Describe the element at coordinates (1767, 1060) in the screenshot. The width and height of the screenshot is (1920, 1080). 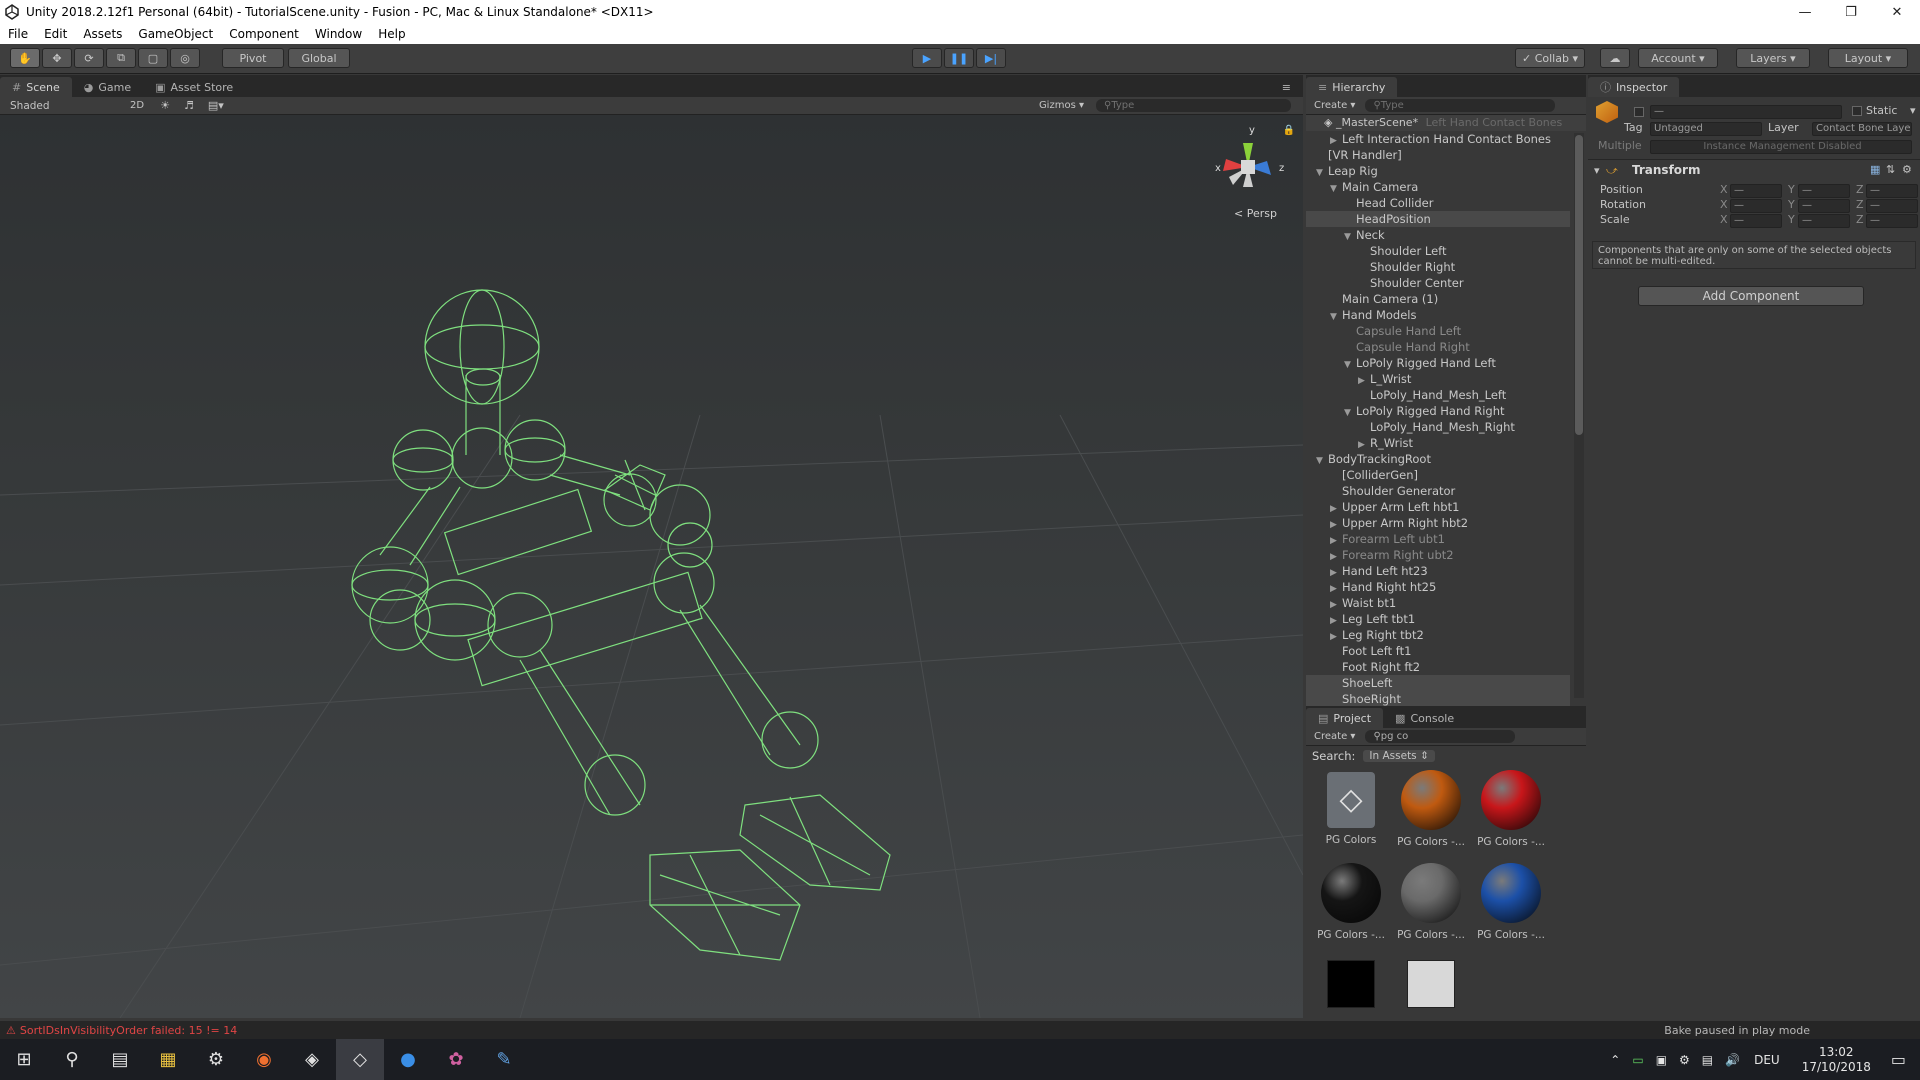
I see `language-indicator: DEU` at that location.